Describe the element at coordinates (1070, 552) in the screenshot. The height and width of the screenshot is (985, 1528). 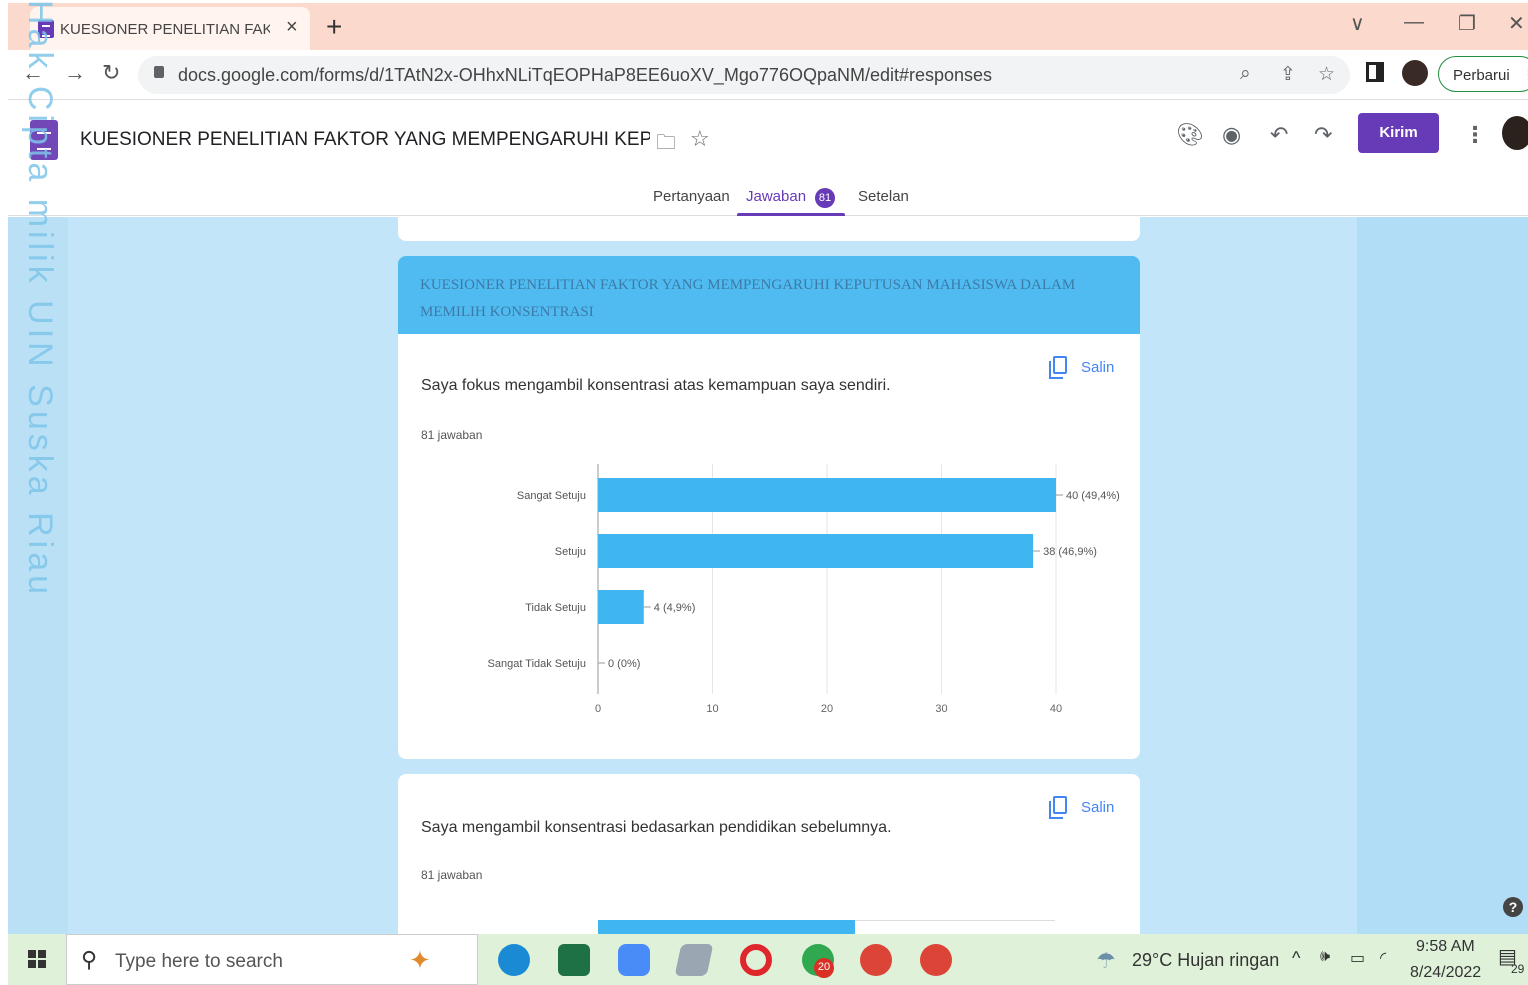
I see `chart-data-label: 38 (46,9%)` at that location.